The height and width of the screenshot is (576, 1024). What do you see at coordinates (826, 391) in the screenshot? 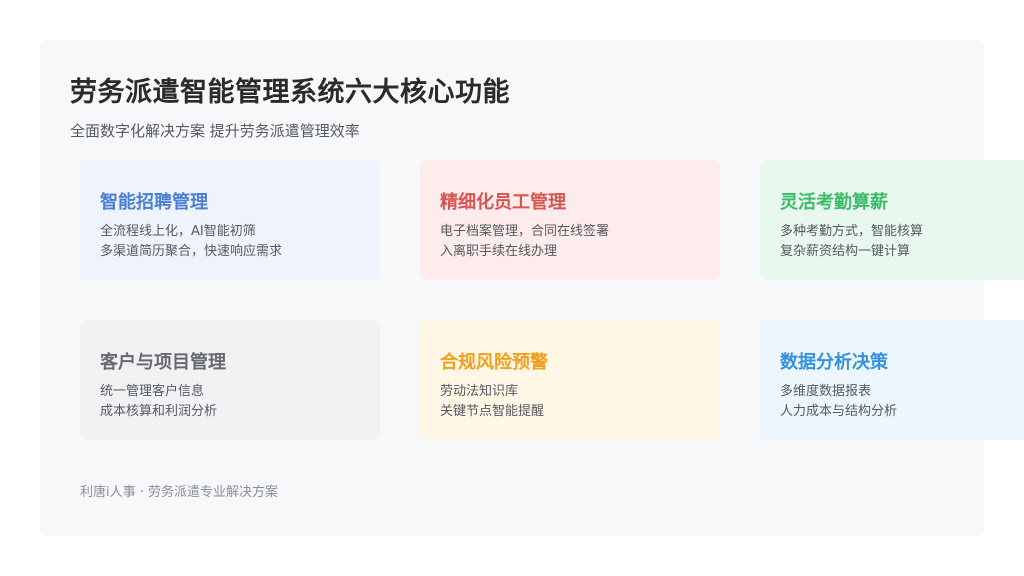
I see `feature-card-line: 多维度数据报表` at bounding box center [826, 391].